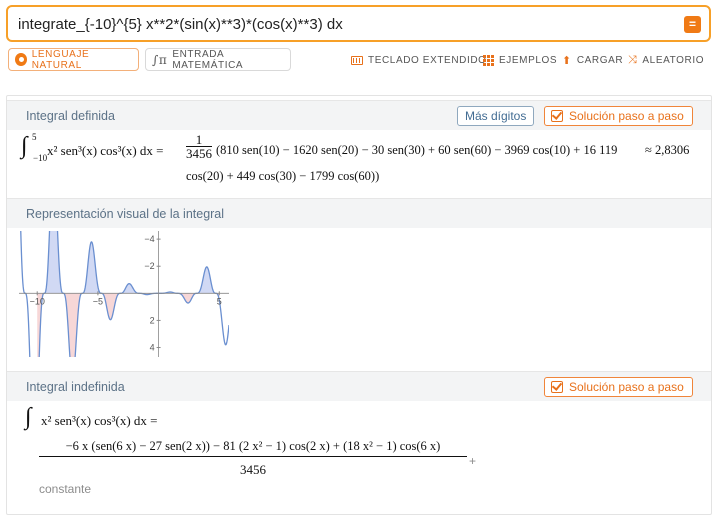  I want to click on plus-sign: +, so click(473, 461).